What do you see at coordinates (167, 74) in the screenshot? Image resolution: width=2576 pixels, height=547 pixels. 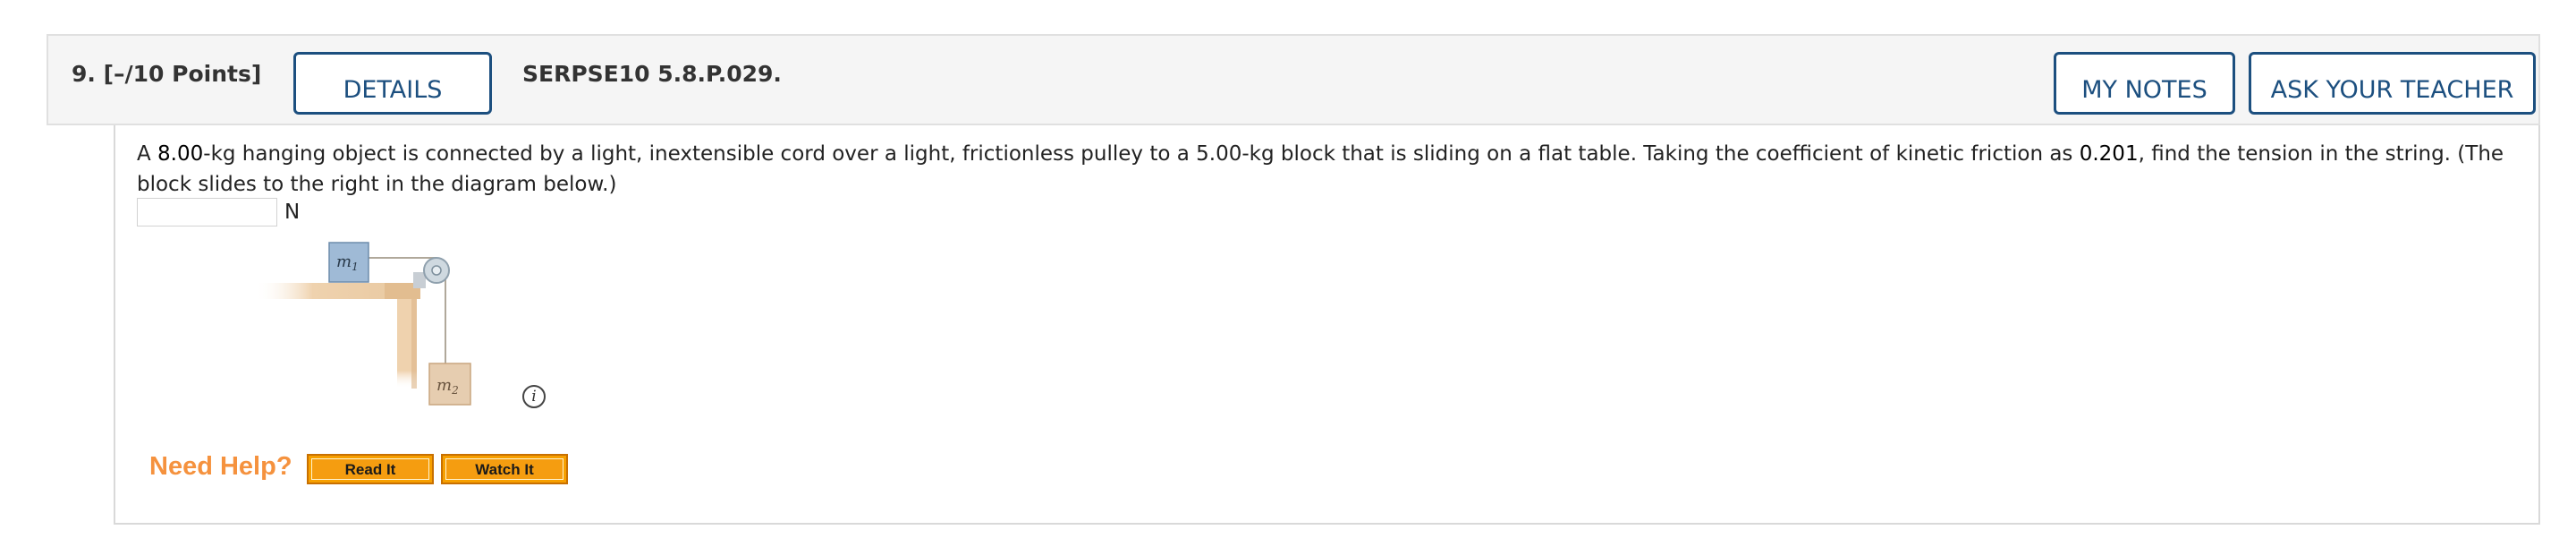 I see `question-number: 9. [–/10 Points]` at bounding box center [167, 74].